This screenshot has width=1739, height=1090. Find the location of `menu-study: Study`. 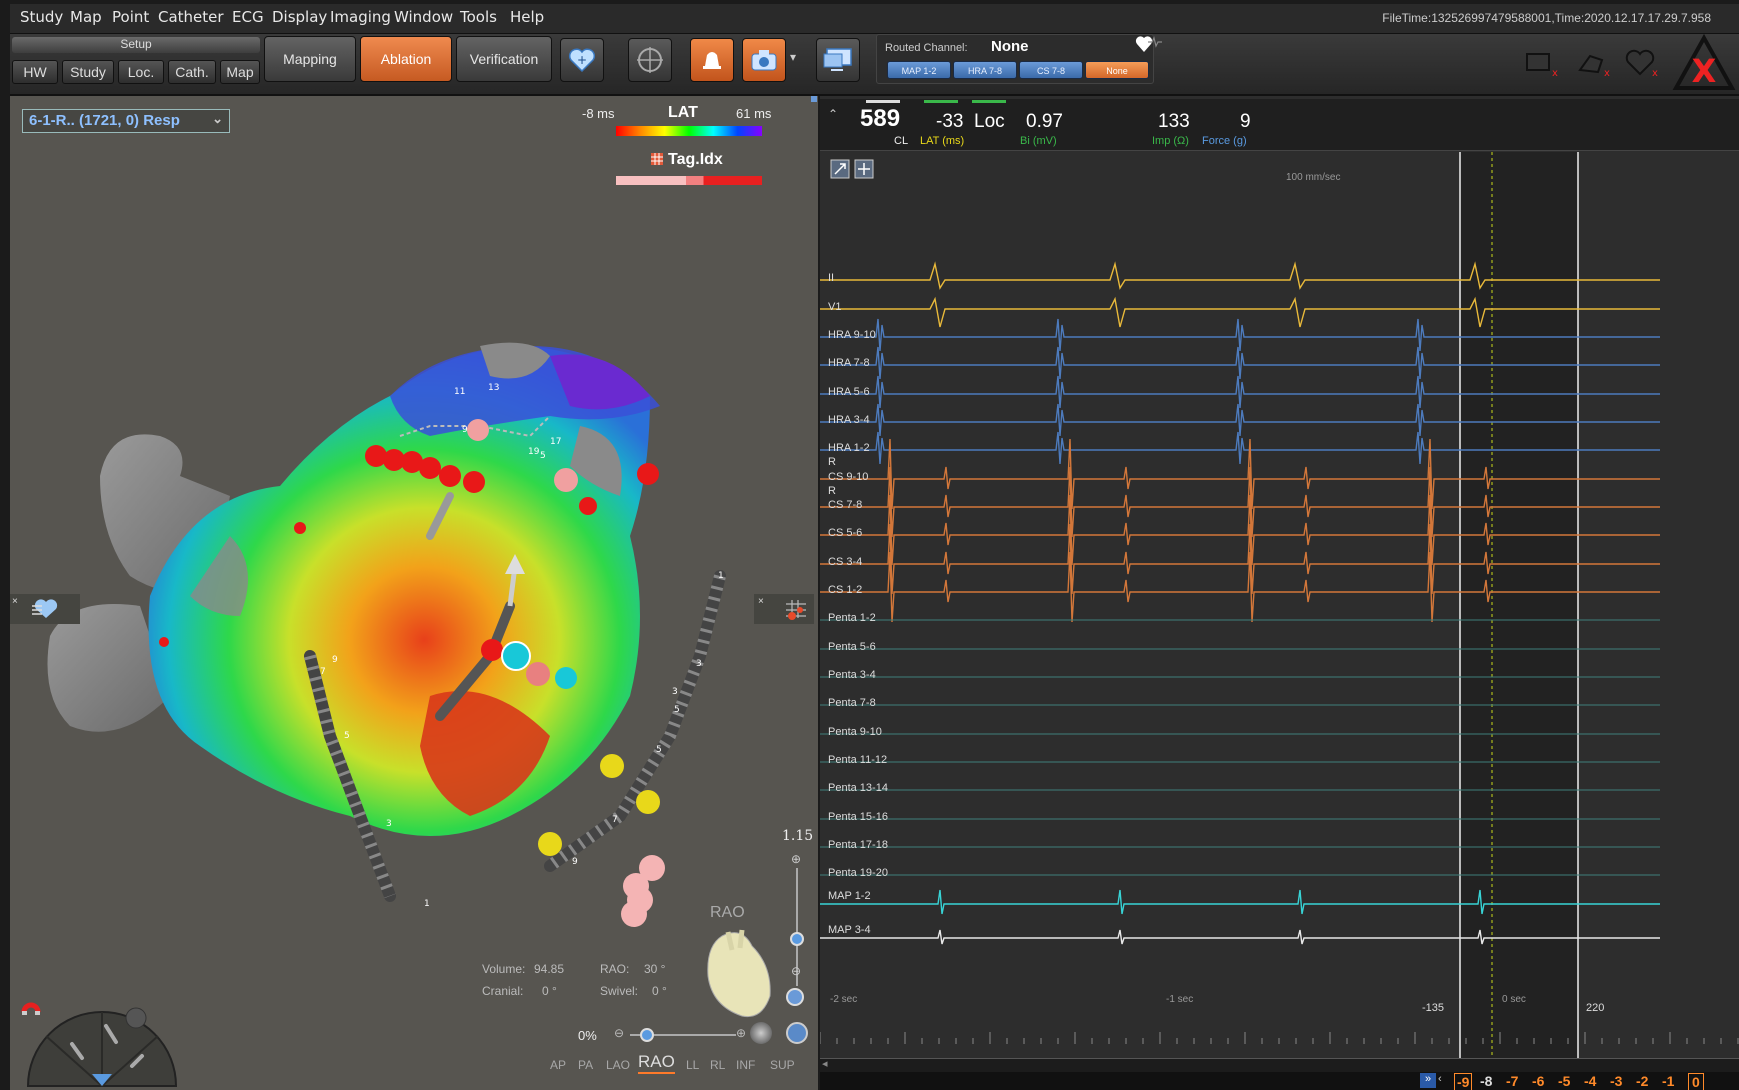

menu-study: Study is located at coordinates (41, 17).